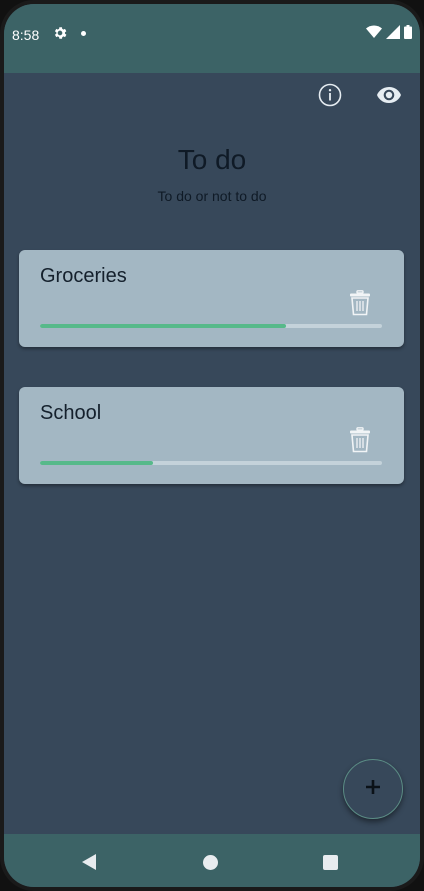 The height and width of the screenshot is (891, 424). I want to click on add-list-button, so click(373, 789).